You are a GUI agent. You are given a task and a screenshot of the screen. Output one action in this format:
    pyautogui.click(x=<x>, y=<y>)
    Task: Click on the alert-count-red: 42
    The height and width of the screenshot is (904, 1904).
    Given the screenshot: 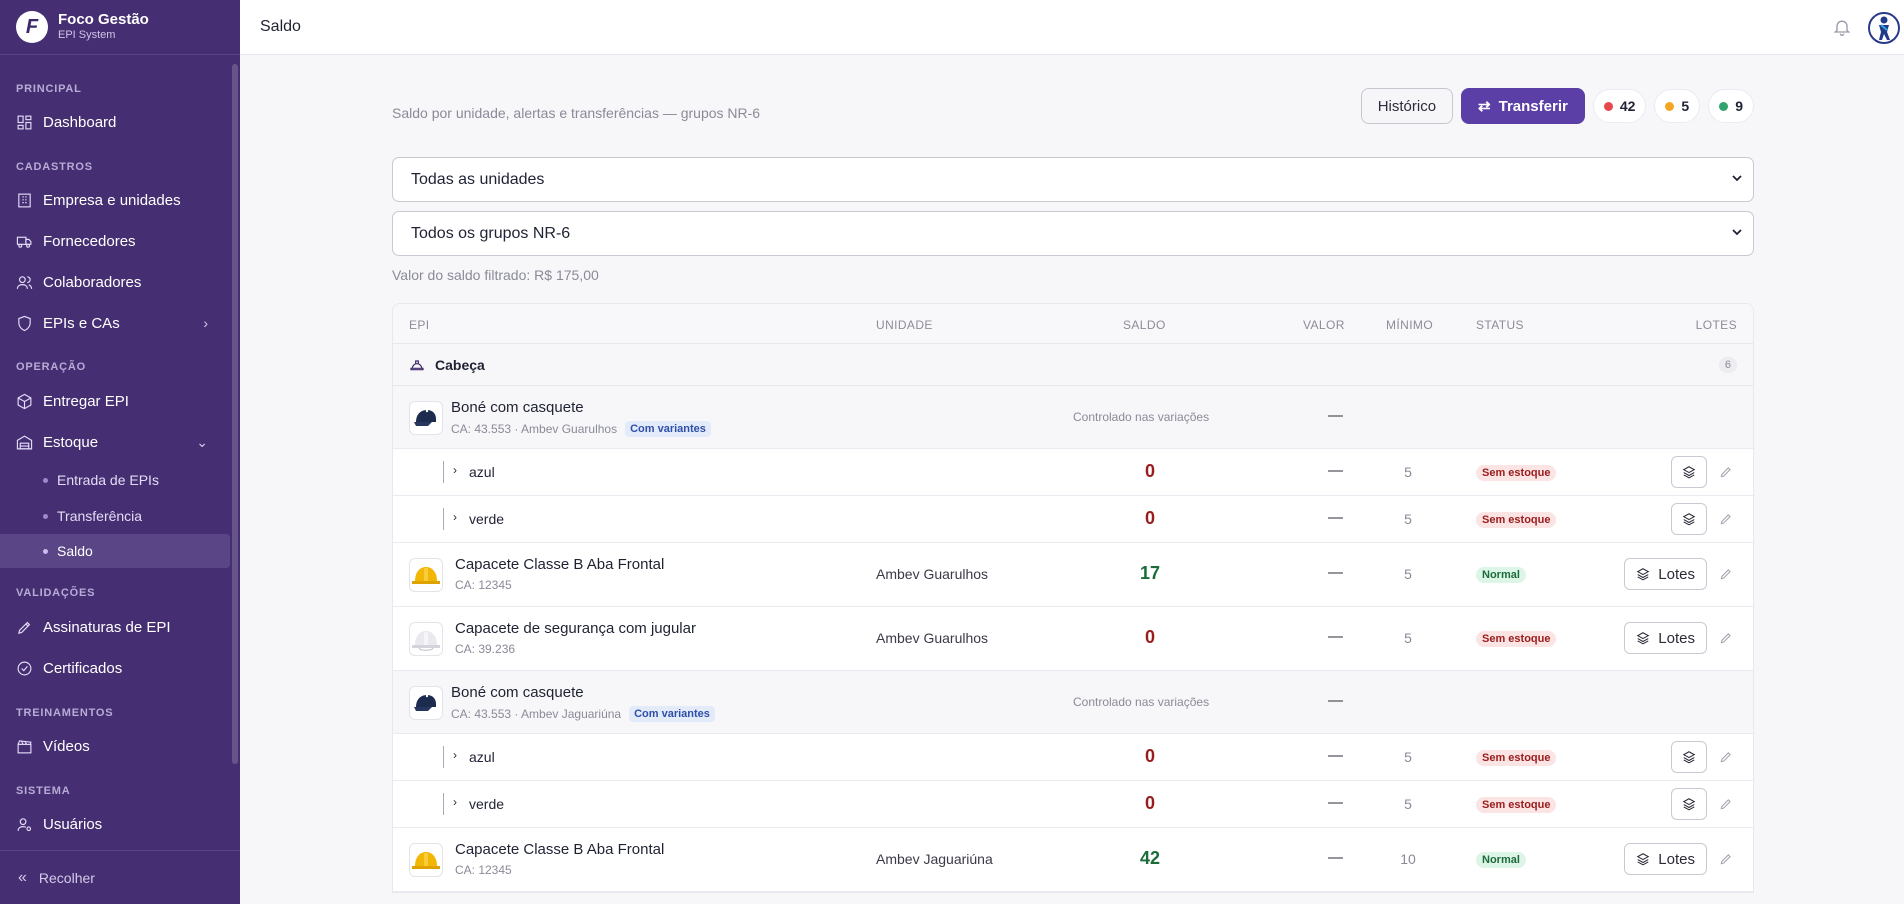 What is the action you would take?
    pyautogui.click(x=1619, y=106)
    